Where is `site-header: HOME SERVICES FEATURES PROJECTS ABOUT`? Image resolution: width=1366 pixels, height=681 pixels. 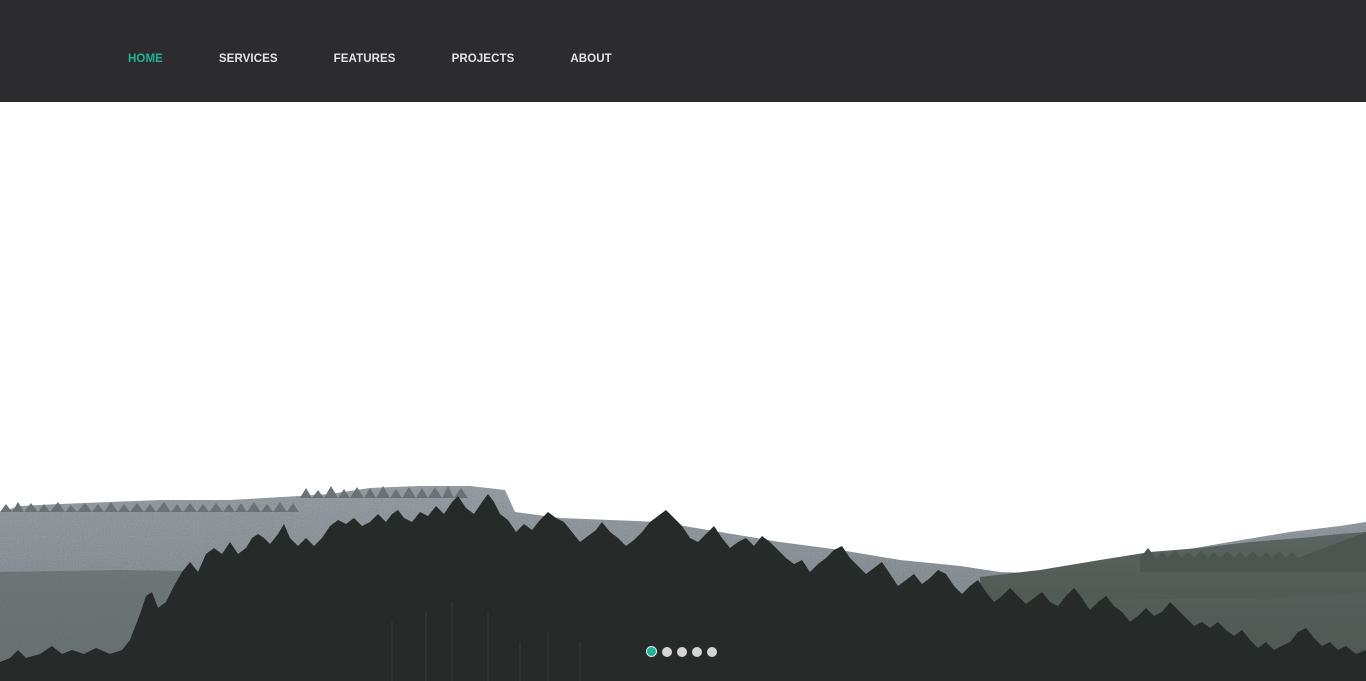 site-header: HOME SERVICES FEATURES PROJECTS ABOUT is located at coordinates (683, 51).